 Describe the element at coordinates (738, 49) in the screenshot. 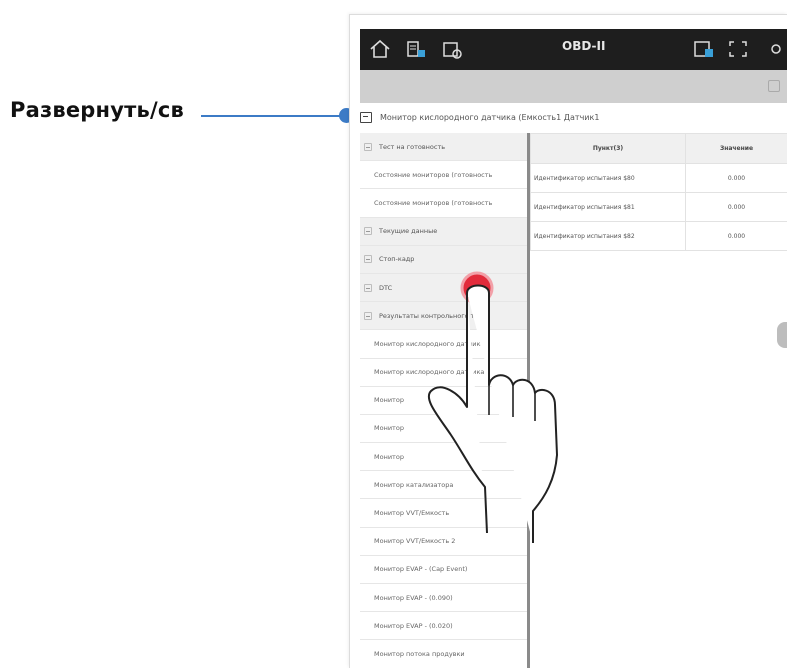

I see `fullscreen-icon` at that location.